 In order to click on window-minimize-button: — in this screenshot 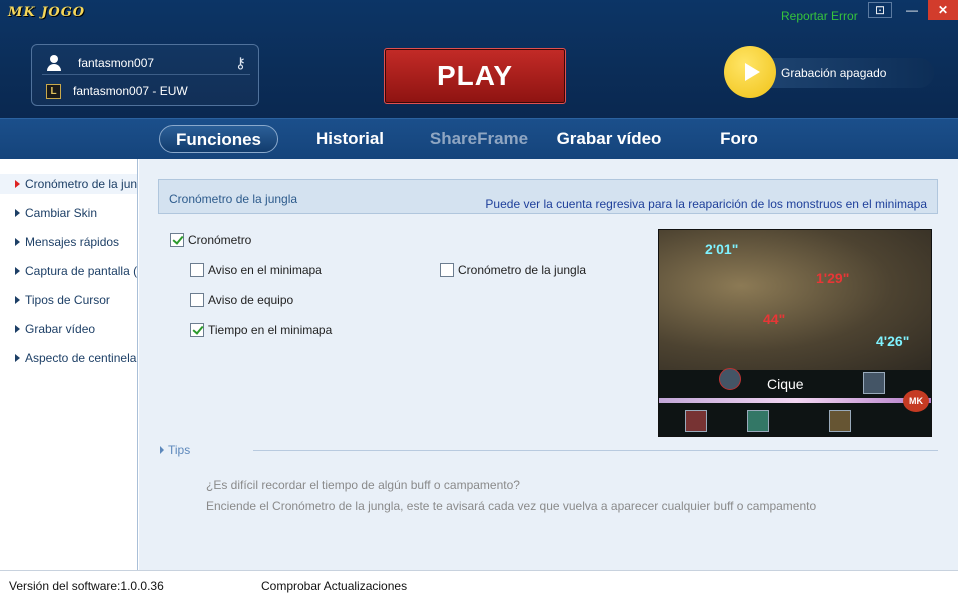, I will do `click(912, 10)`.